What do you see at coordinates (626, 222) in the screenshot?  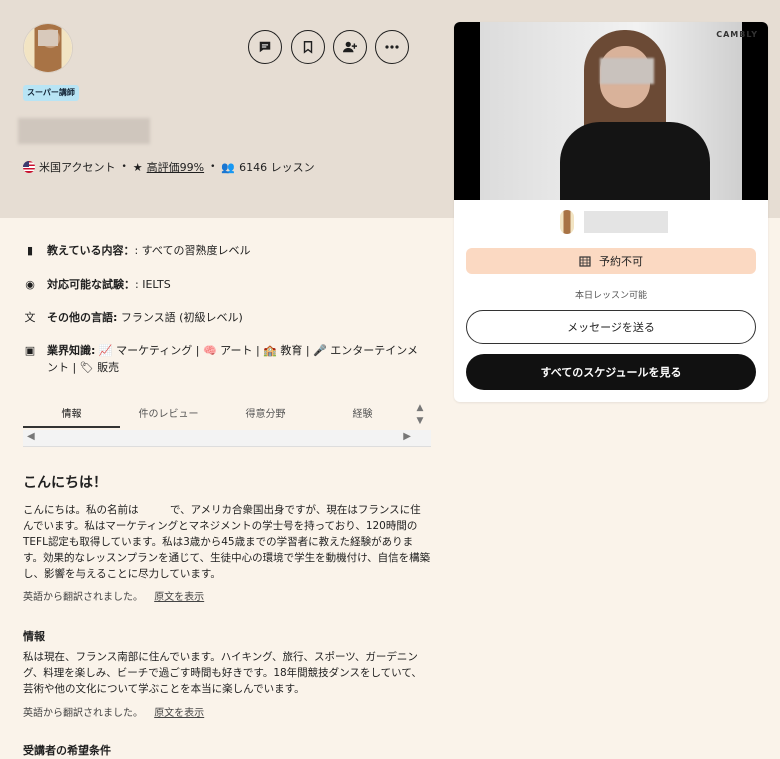 I see `mini-name-redacted` at bounding box center [626, 222].